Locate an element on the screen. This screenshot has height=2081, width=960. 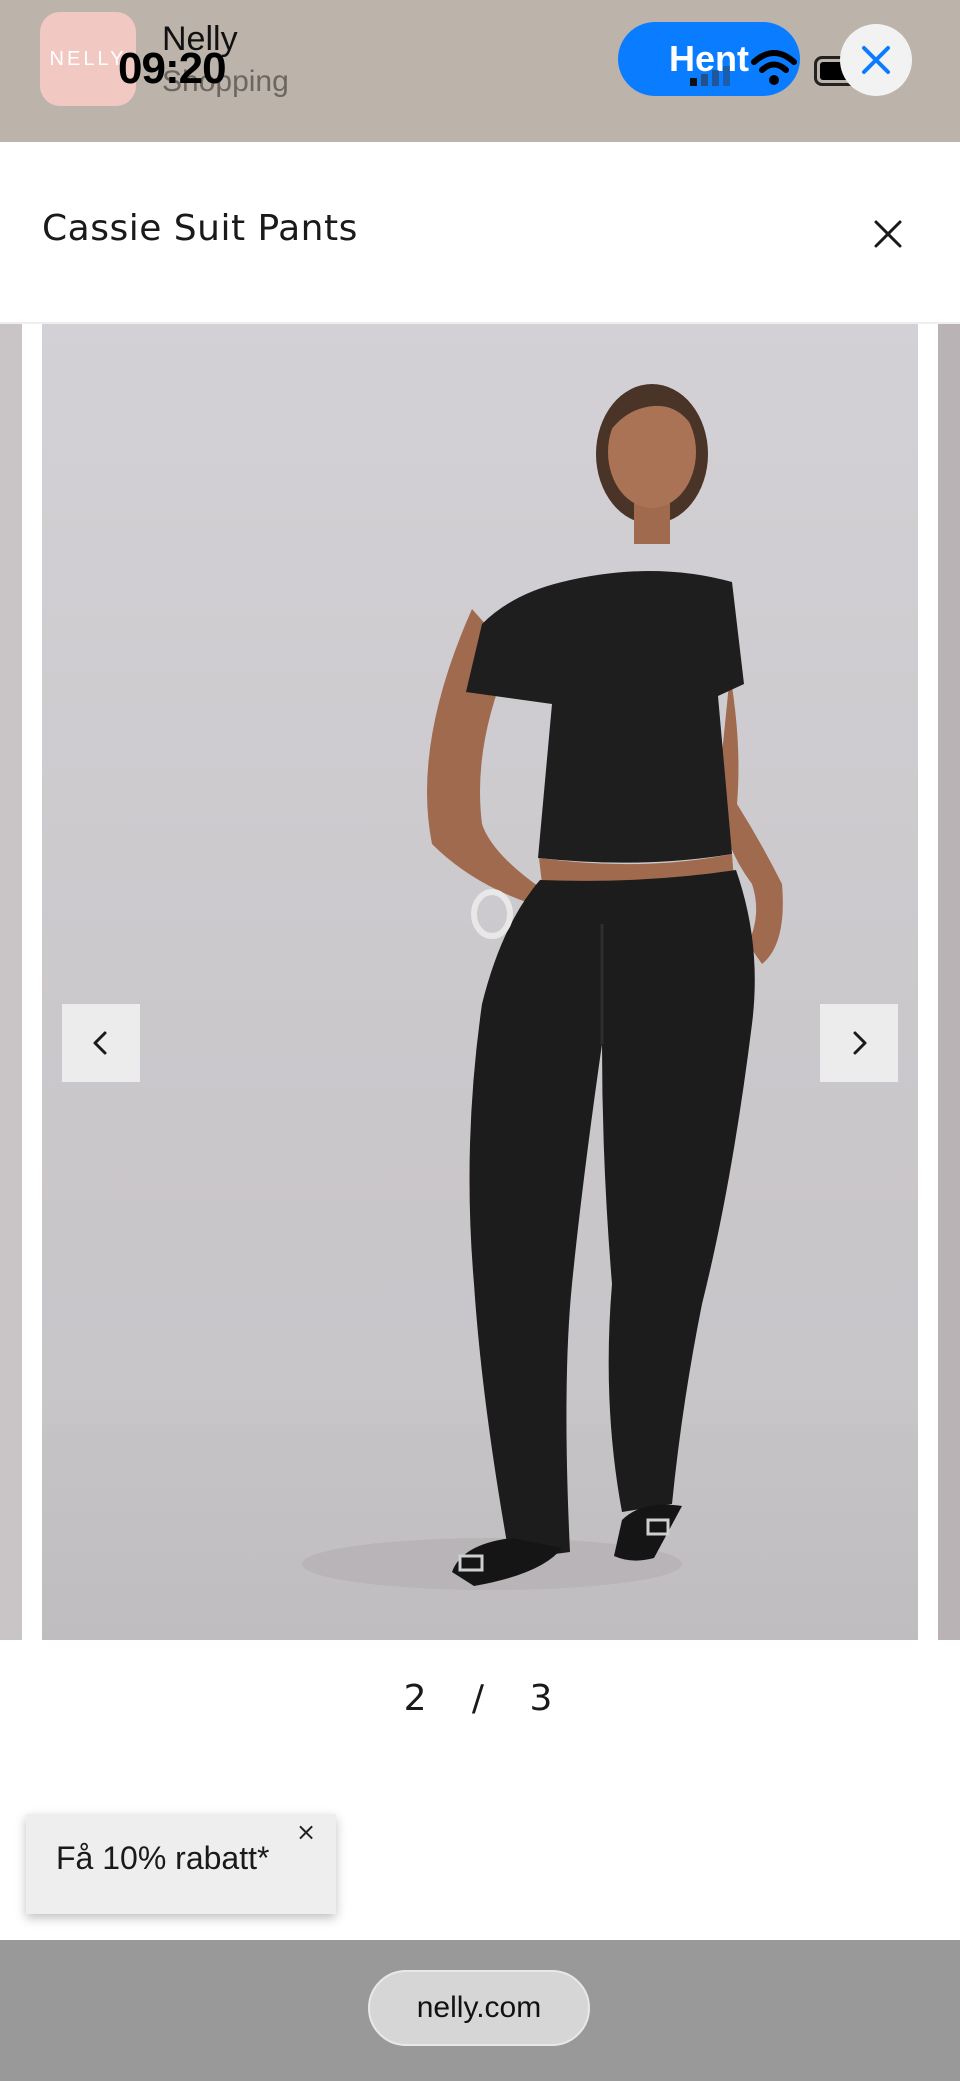
image-counter: 2 / 3 is located at coordinates (480, 1698).